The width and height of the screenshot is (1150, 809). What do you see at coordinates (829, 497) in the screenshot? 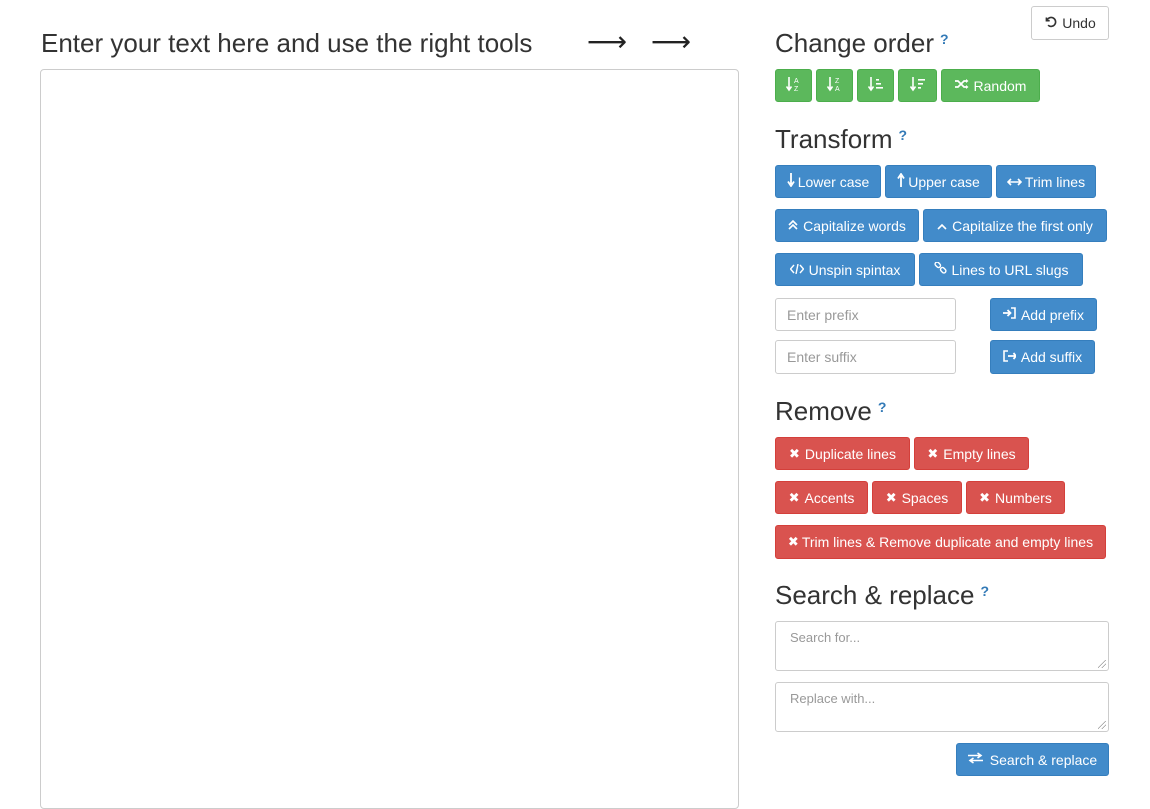
I see `accents-label: Accents` at bounding box center [829, 497].